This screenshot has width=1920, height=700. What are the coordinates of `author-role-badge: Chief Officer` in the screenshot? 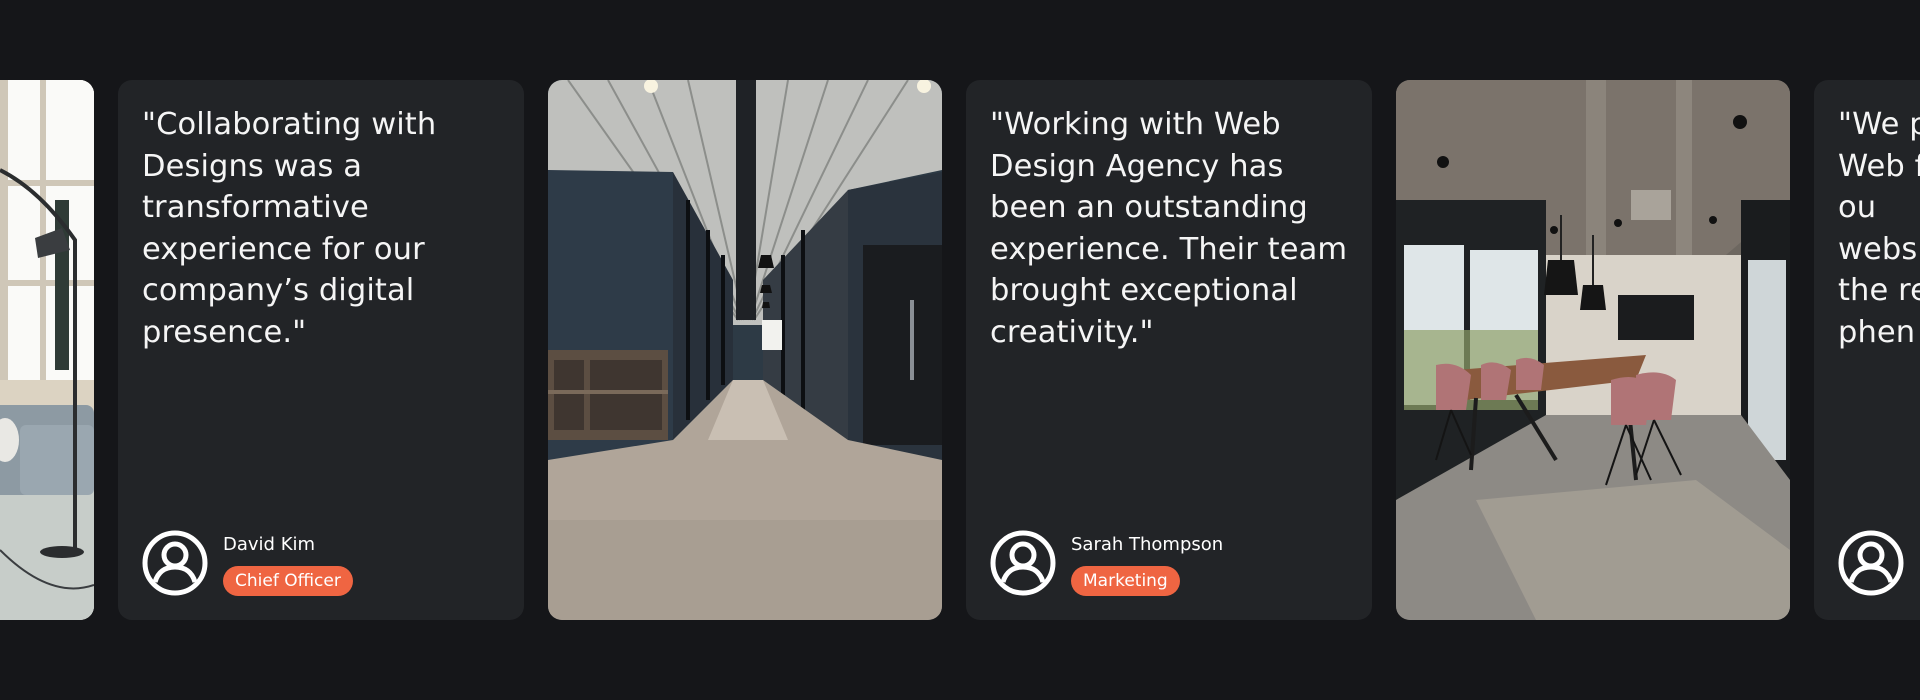 It's located at (288, 581).